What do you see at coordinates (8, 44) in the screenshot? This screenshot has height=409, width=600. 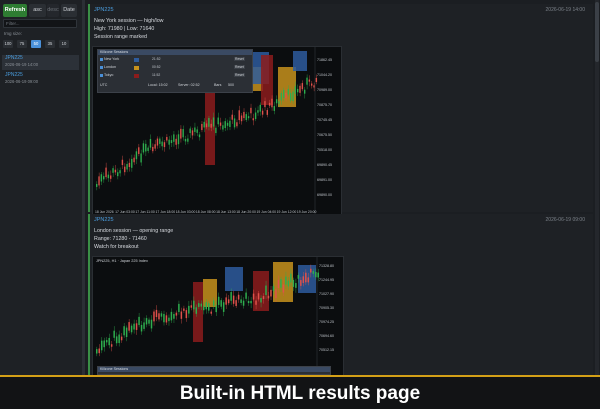 I see `size-button-100: 100` at bounding box center [8, 44].